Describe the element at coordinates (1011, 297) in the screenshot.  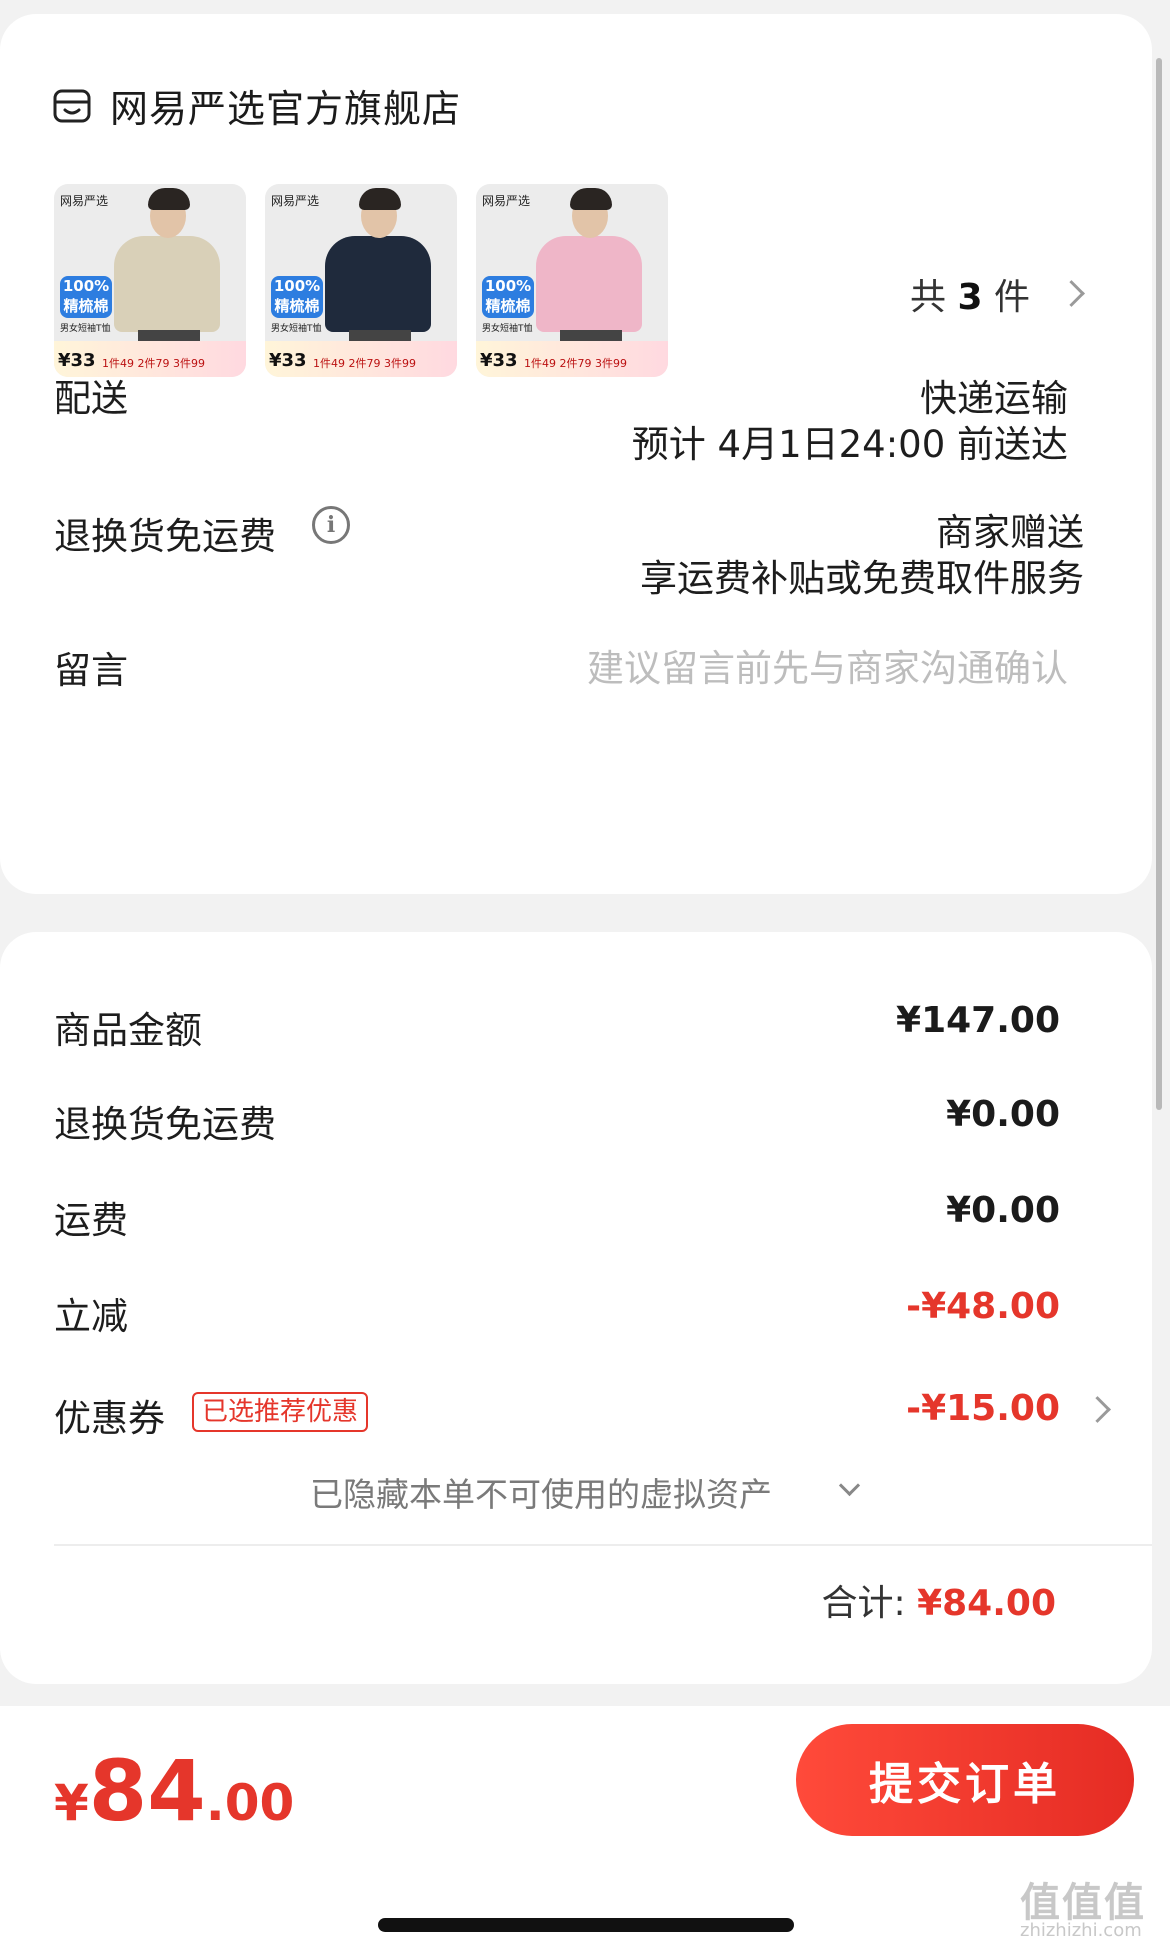
I see `item-count-suffix: 件` at that location.